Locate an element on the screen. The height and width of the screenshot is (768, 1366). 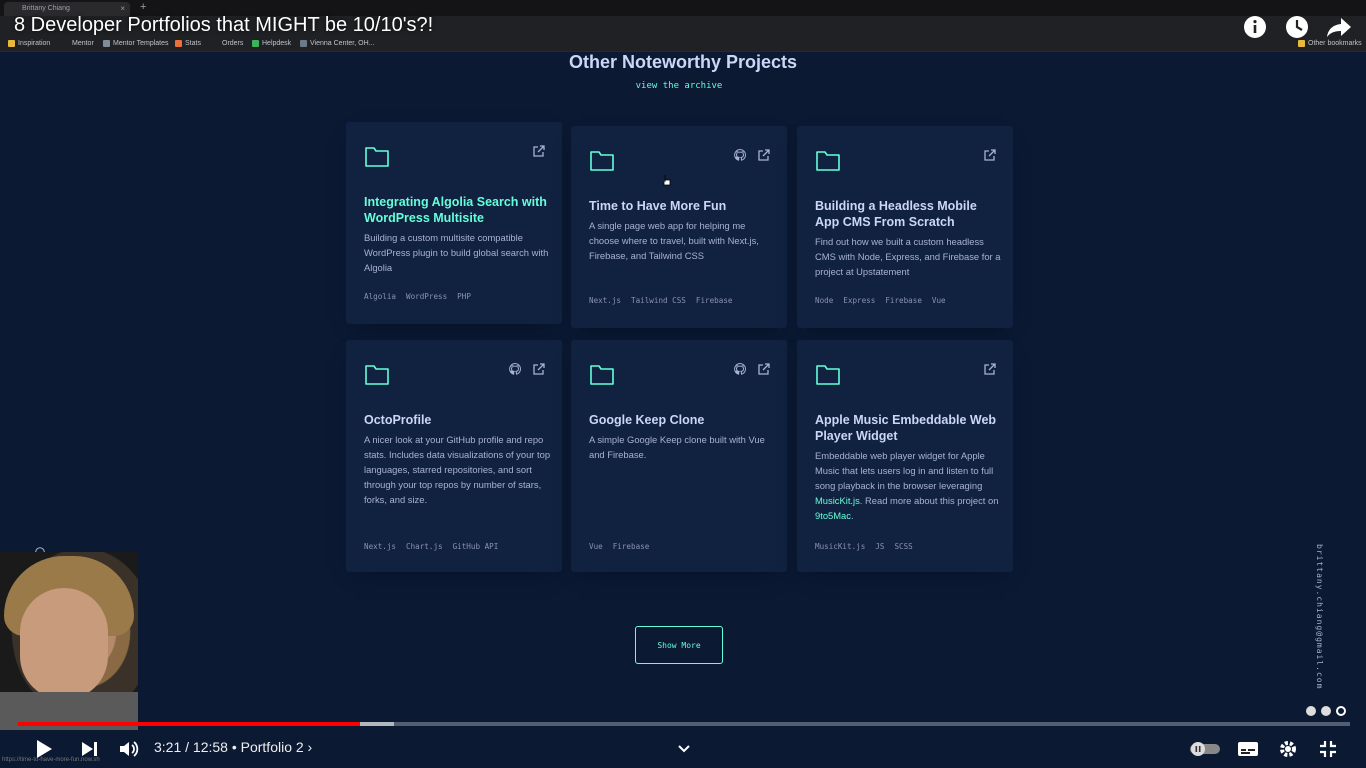
tech-tag: GitHub API is located at coordinates (475, 546).